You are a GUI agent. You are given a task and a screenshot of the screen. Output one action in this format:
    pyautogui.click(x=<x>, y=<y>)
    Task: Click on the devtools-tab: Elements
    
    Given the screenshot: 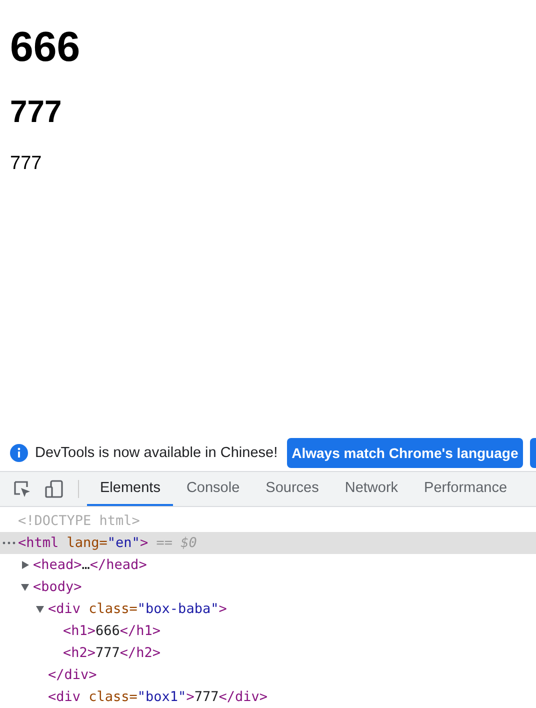 What is the action you would take?
    pyautogui.click(x=130, y=489)
    